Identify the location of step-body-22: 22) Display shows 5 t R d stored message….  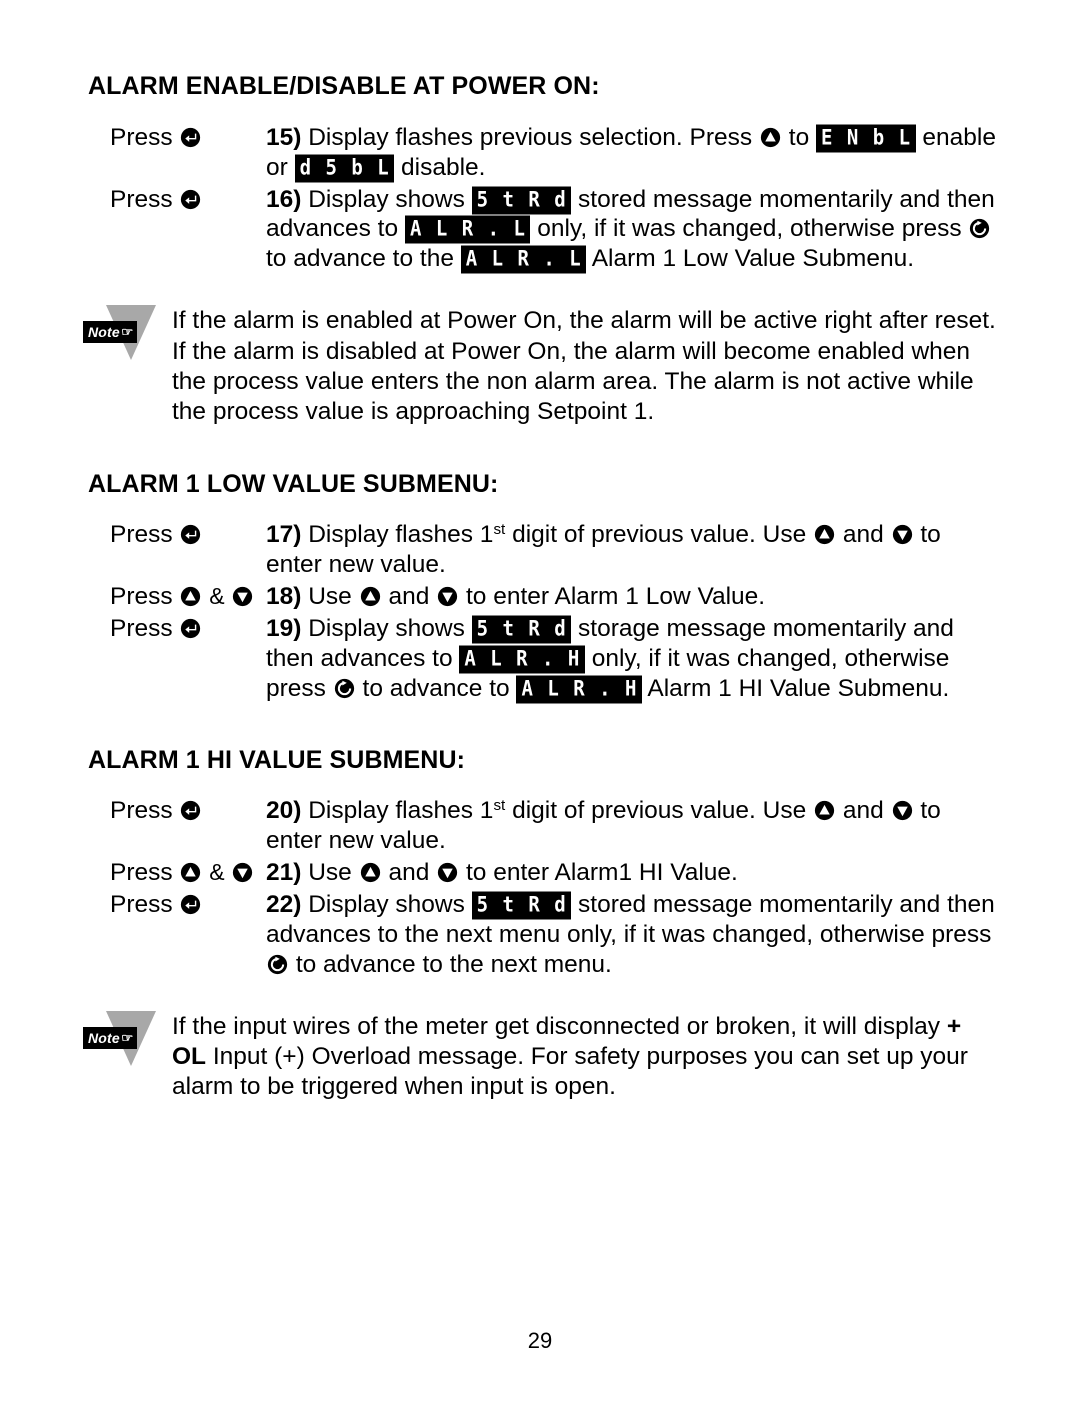
(633, 935).